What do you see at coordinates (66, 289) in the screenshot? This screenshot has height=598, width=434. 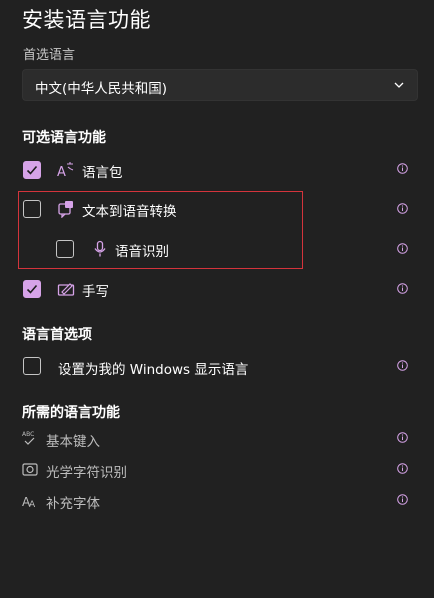 I see `handwriting-icon` at bounding box center [66, 289].